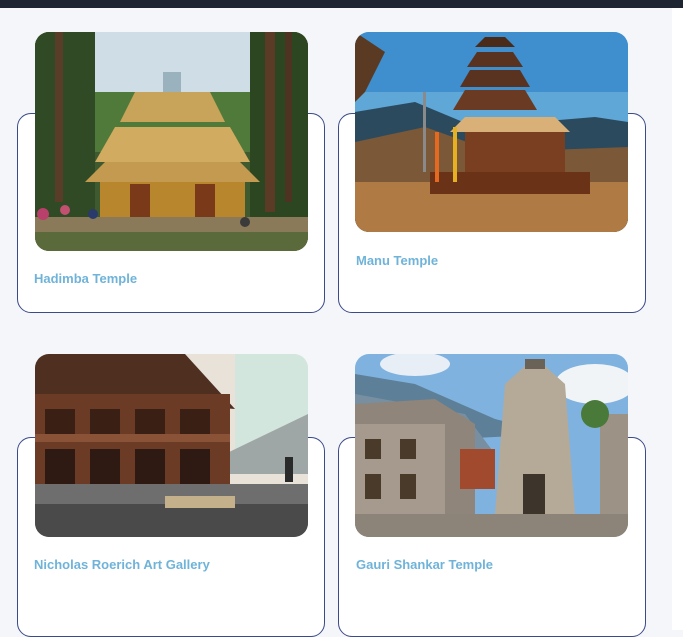 The image size is (683, 637). Describe the element at coordinates (677, 319) in the screenshot. I see `right-strip` at that location.